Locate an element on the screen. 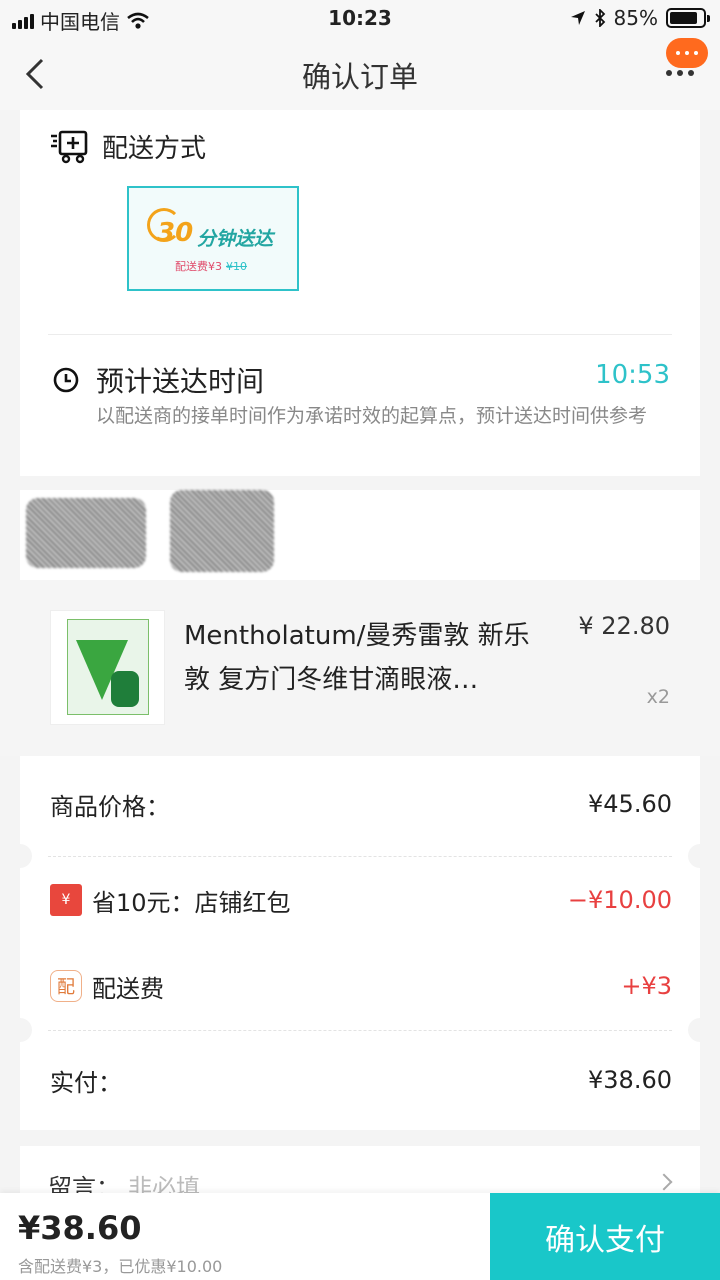 This screenshot has width=720, height=1280. paid-row: 实付： ¥38.60 is located at coordinates (361, 1080).